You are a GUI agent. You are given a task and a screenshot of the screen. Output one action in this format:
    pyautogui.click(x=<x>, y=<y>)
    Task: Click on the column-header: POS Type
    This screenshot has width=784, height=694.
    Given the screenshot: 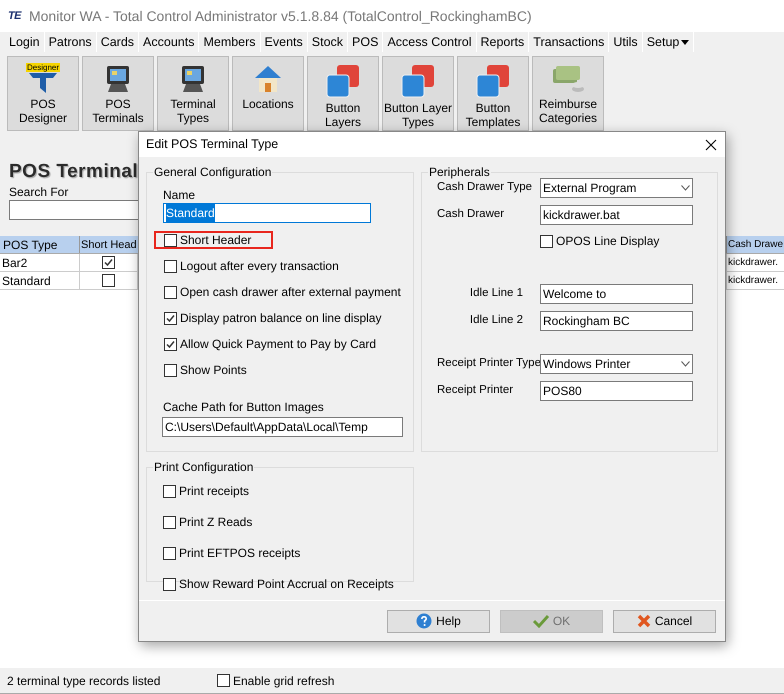 What is the action you would take?
    pyautogui.click(x=40, y=244)
    